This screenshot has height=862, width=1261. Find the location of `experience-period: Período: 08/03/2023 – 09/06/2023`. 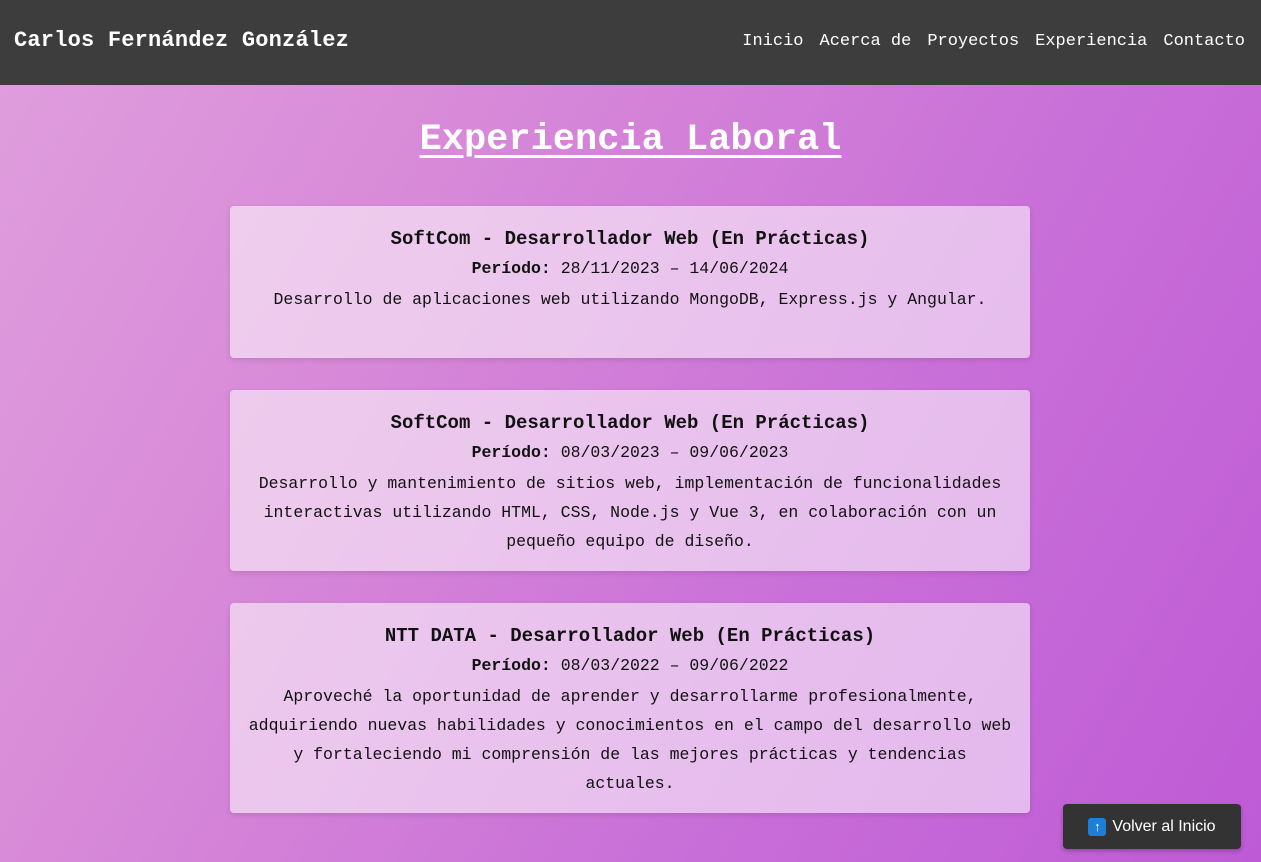

experience-period: Período: 08/03/2023 – 09/06/2023 is located at coordinates (630, 452).